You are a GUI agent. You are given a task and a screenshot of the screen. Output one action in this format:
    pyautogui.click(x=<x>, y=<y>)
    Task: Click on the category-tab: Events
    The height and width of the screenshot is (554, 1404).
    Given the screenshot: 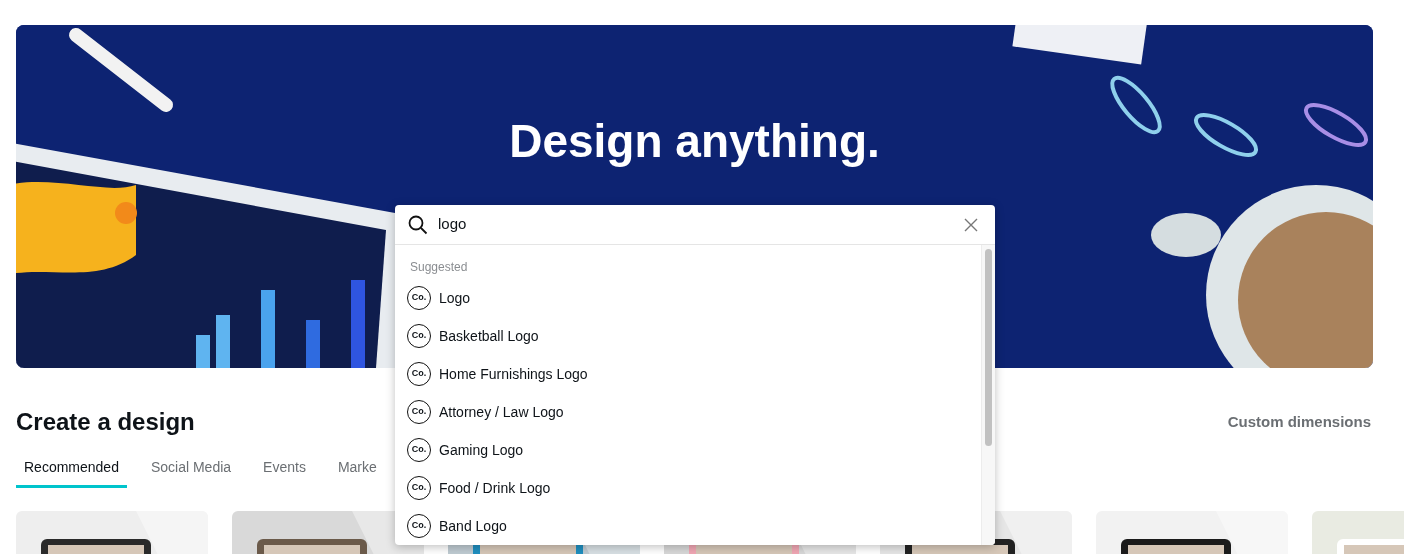 What is the action you would take?
    pyautogui.click(x=284, y=469)
    